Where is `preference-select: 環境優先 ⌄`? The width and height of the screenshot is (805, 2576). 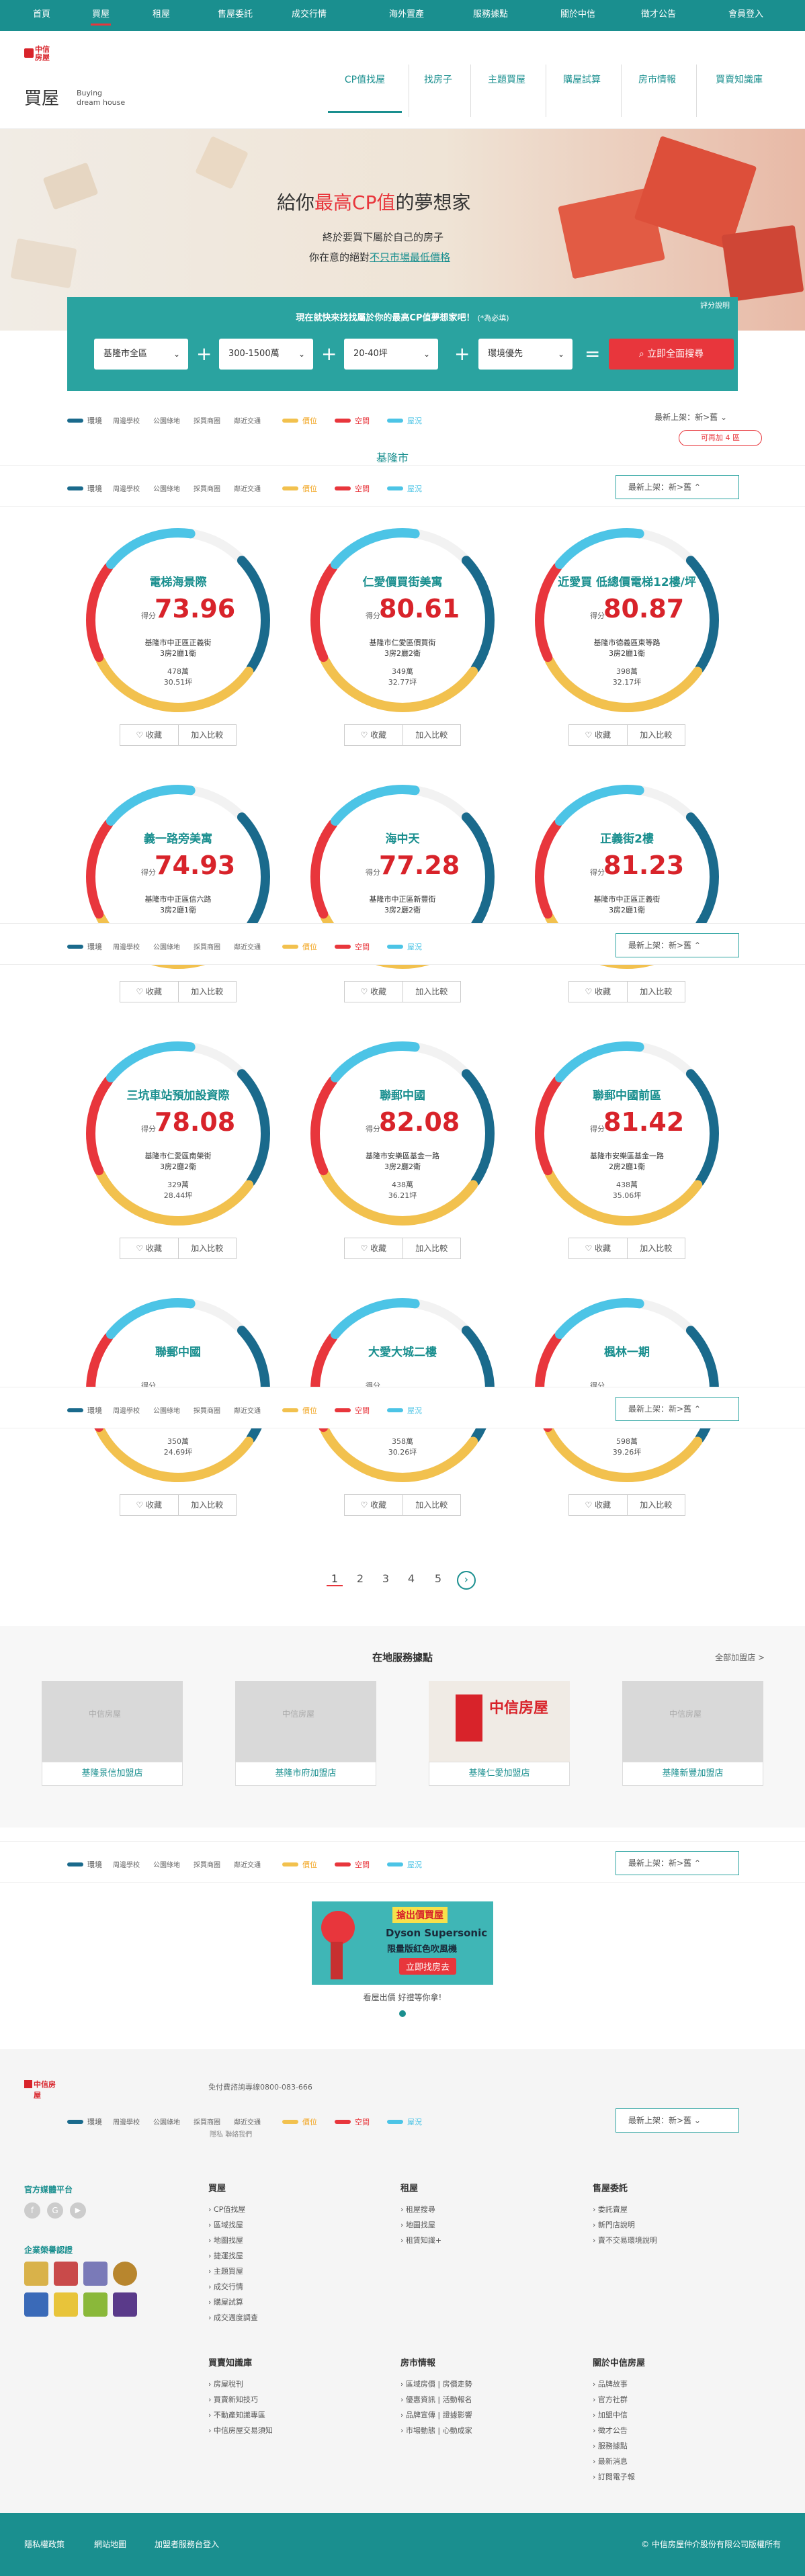
preference-select: 環境優先 ⌄ is located at coordinates (525, 354).